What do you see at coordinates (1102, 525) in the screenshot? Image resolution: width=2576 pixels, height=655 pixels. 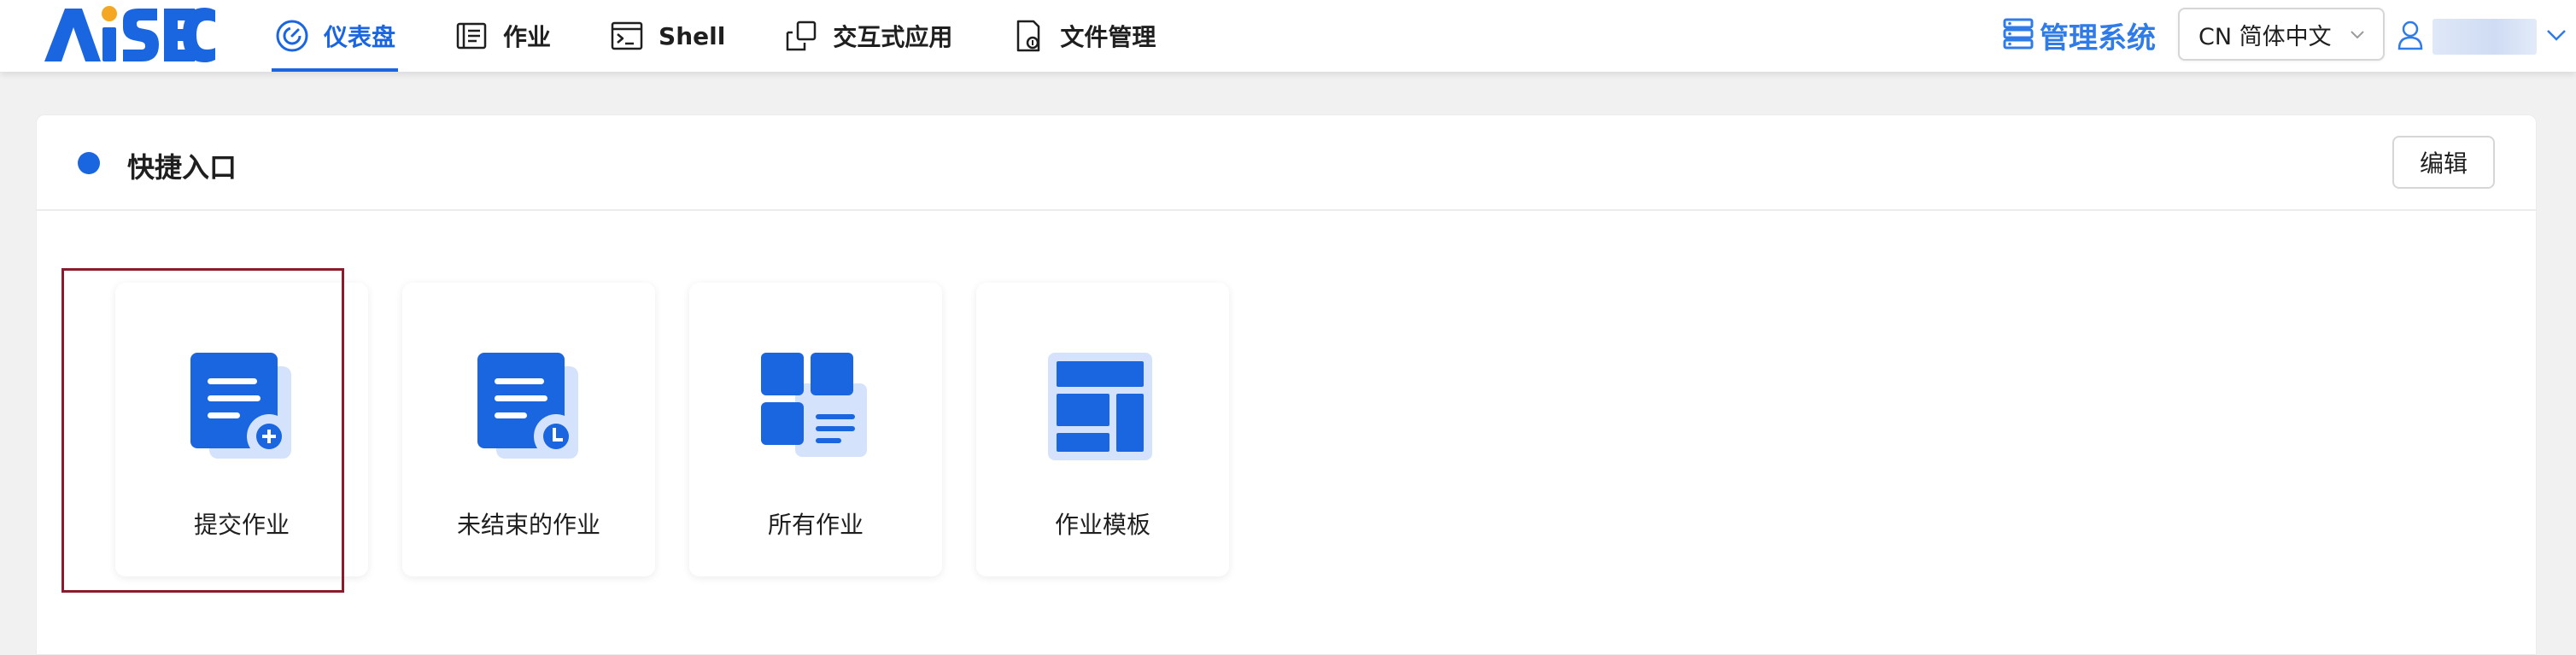 I see `tile-label-job-template: 作业模板` at bounding box center [1102, 525].